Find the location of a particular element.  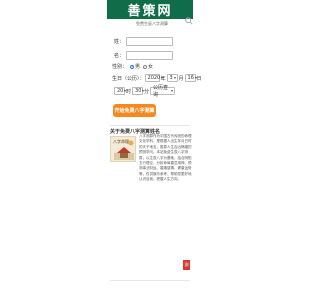

minute-value: 30 is located at coordinates (138, 91).